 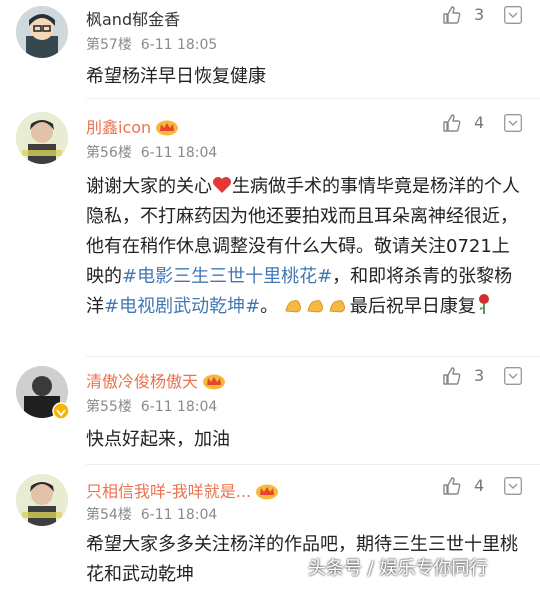 I want to click on username: 刖鑫icon, so click(x=132, y=126).